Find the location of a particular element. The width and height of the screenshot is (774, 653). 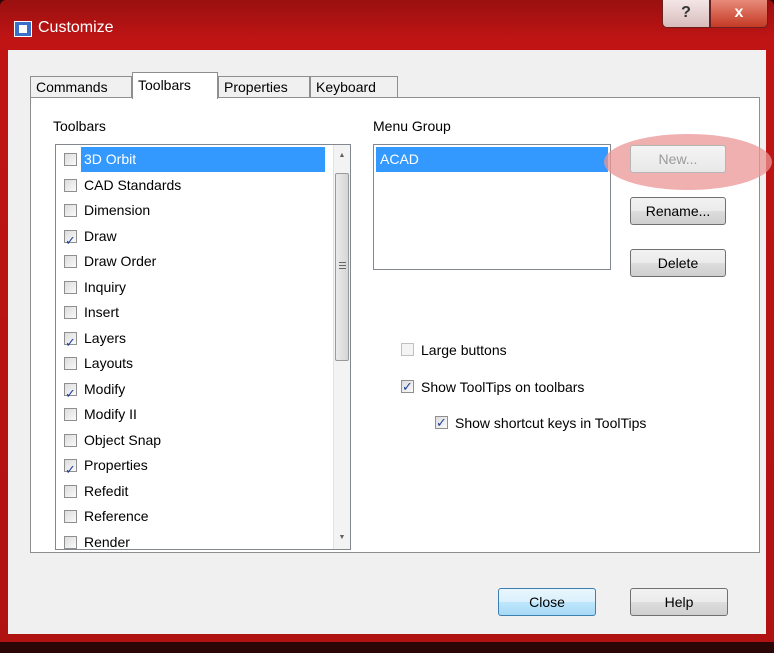

toolbar-list-item: Modify is located at coordinates (194, 391).